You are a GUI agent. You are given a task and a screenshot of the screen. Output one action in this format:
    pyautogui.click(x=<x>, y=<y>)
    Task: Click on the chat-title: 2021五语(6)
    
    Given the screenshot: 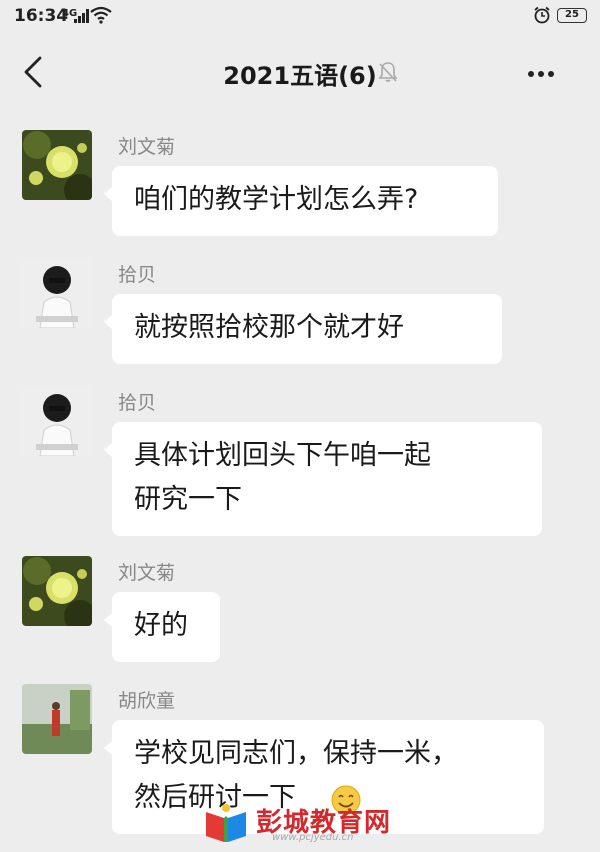 What is the action you would take?
    pyautogui.click(x=300, y=76)
    